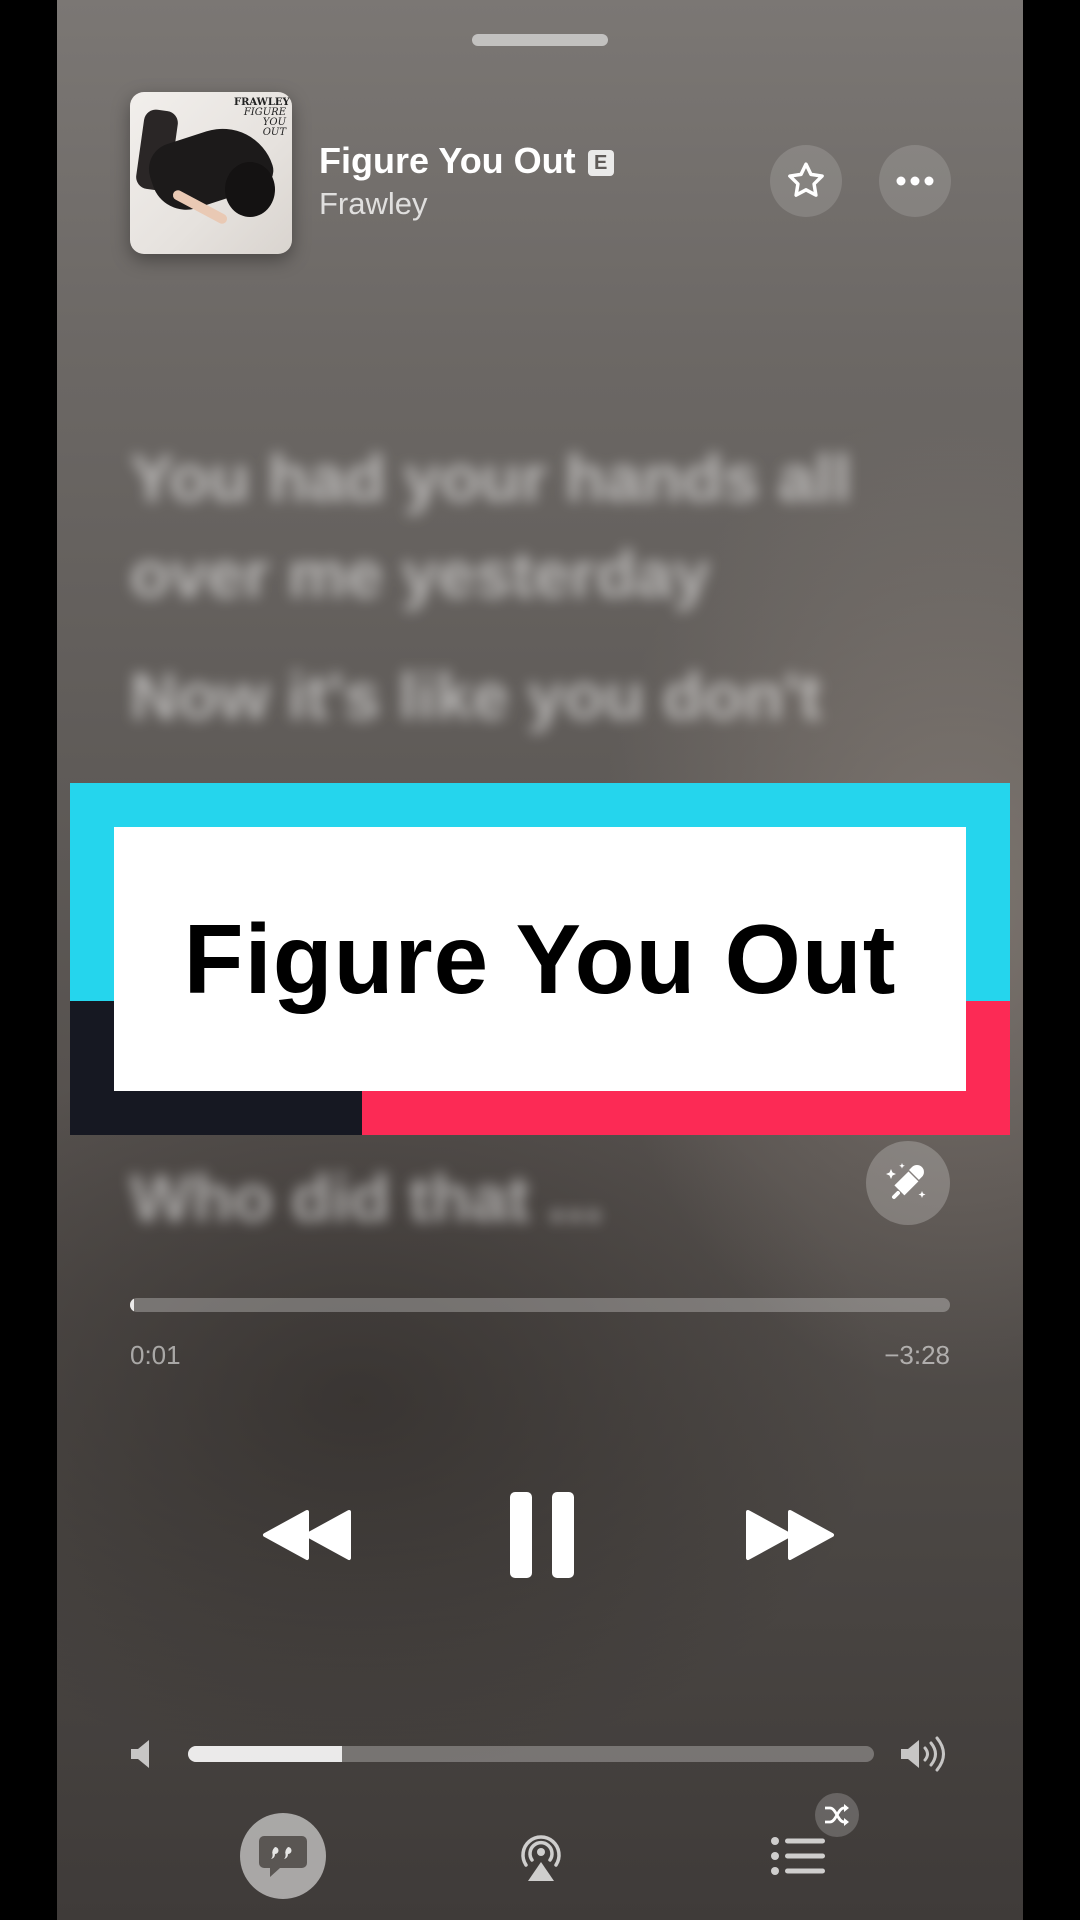  I want to click on quote-bubble-icon, so click(283, 1856).